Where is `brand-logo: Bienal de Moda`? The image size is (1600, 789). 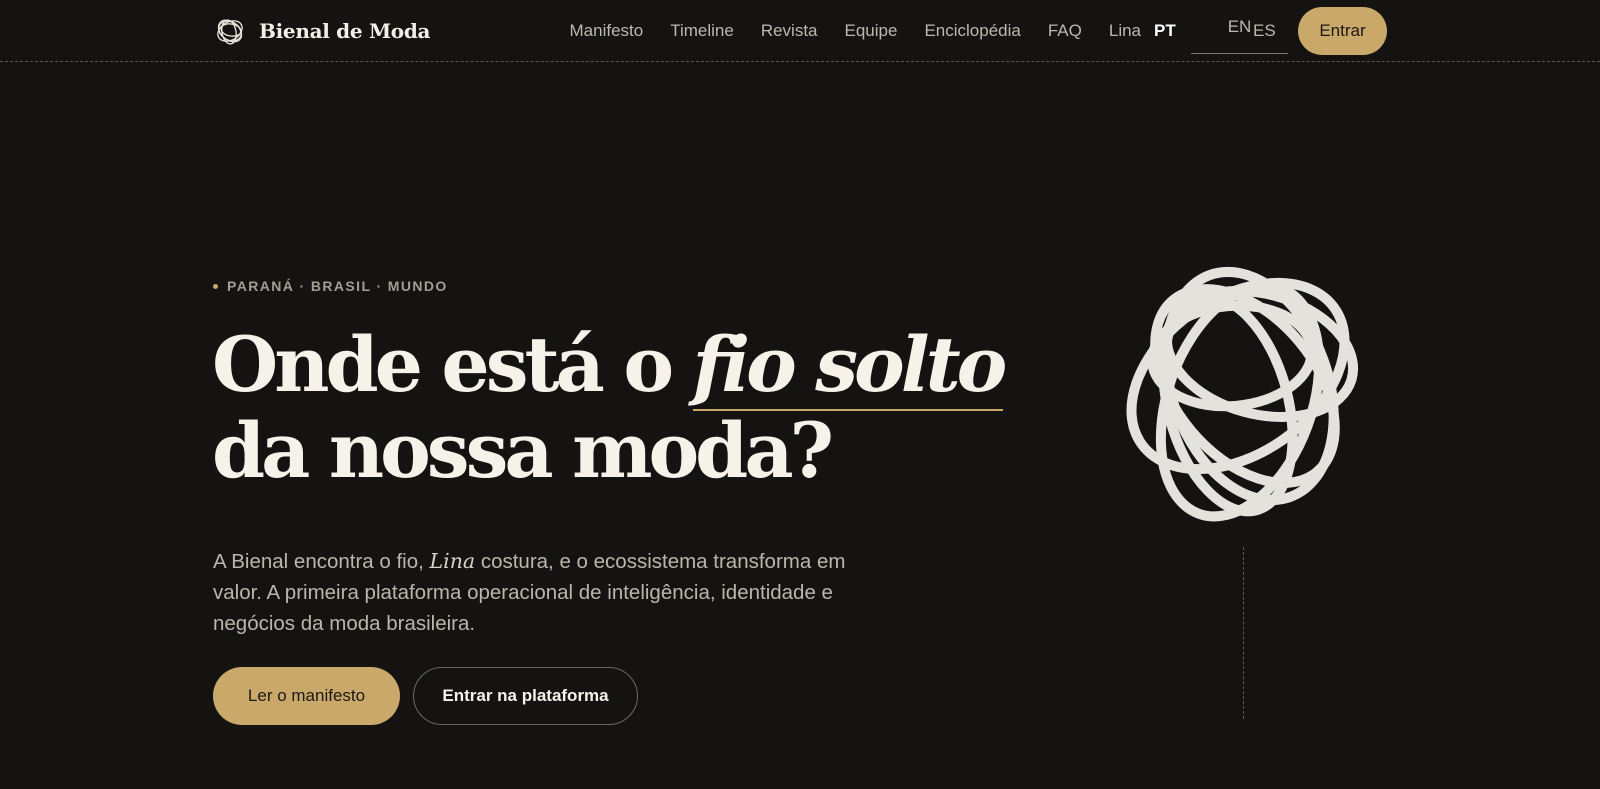 brand-logo: Bienal de Moda is located at coordinates (321, 31).